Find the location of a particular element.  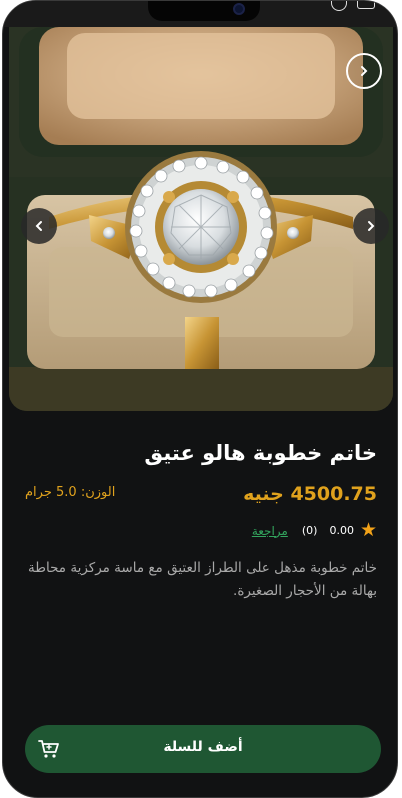

front-camera-icon is located at coordinates (239, 9).